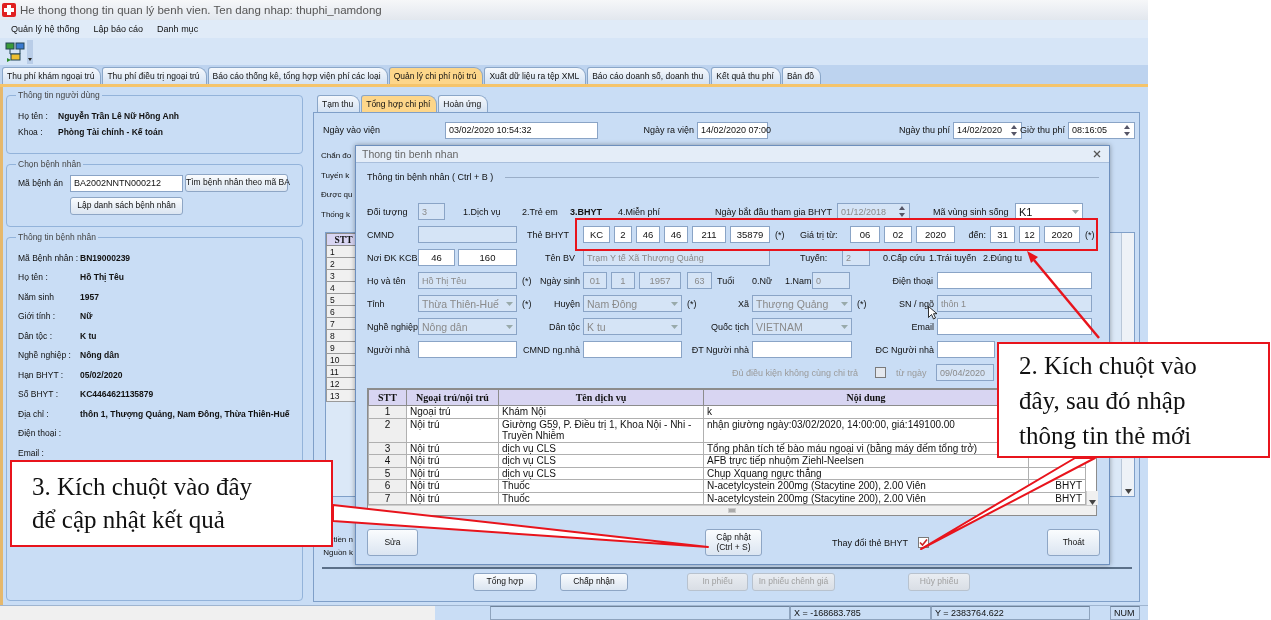  What do you see at coordinates (178, 29) in the screenshot?
I see `menu-item: Danh mục` at bounding box center [178, 29].